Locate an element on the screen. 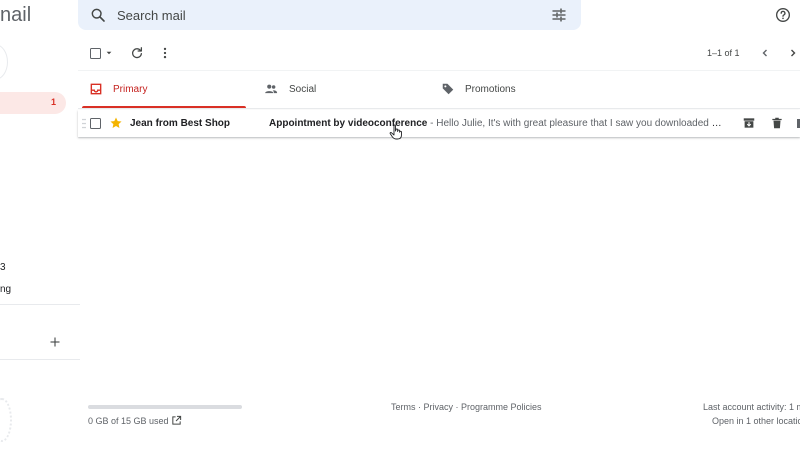 The width and height of the screenshot is (800, 450). archive-icon is located at coordinates (749, 123).